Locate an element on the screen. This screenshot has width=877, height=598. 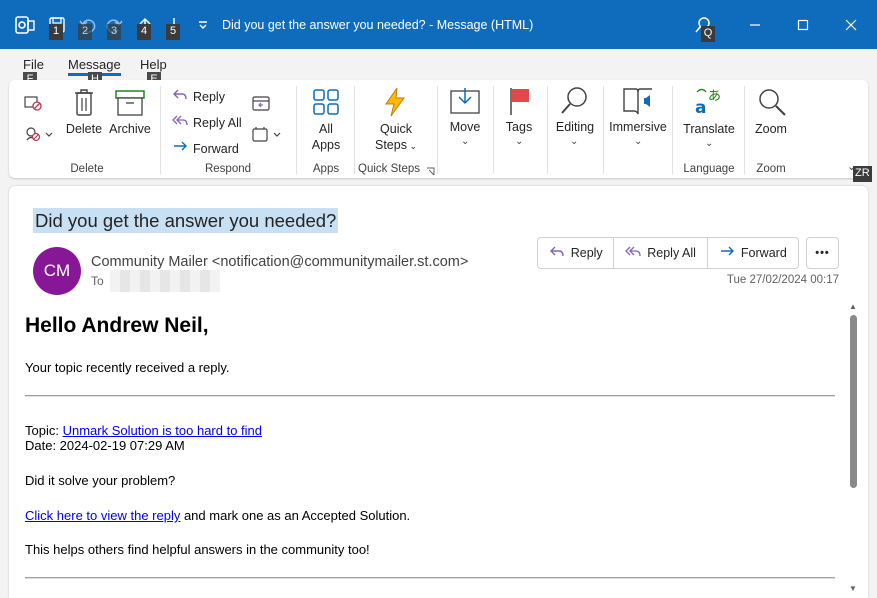
archive-button: Archive is located at coordinates (130, 129).